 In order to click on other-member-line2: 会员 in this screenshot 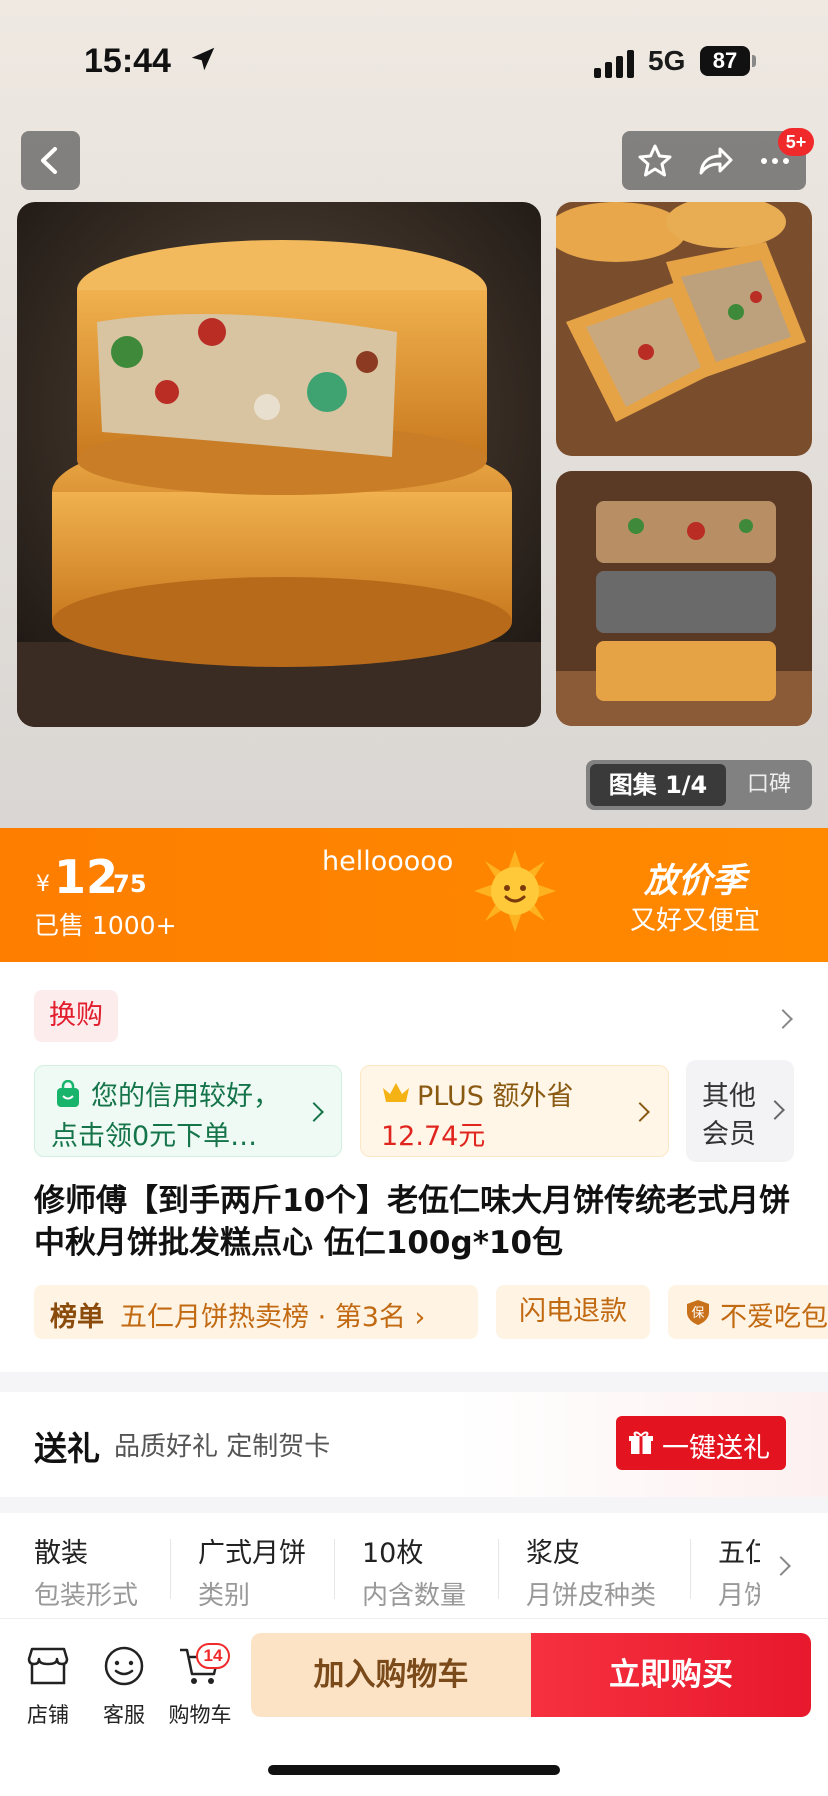, I will do `click(729, 1134)`.